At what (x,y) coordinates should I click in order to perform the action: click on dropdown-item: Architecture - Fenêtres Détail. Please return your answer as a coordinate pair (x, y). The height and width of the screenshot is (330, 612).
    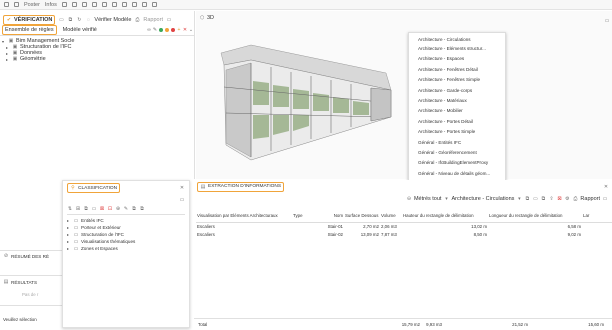
    Looking at the image, I should click on (457, 69).